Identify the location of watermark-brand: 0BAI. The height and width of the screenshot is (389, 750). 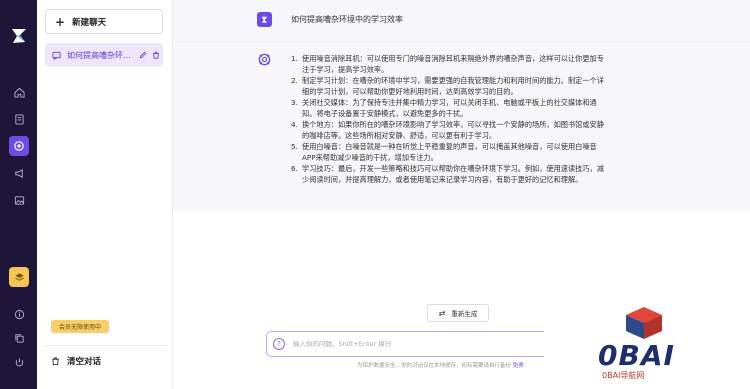
(636, 355).